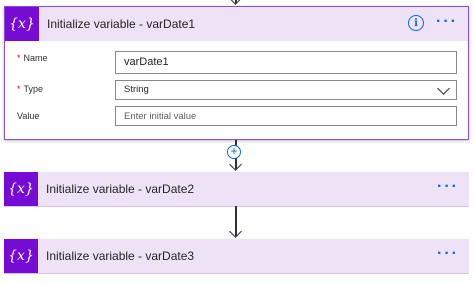 This screenshot has height=283, width=474. I want to click on step-header-vardate1: {x} Initialize variable - varDate1 i ···, so click(236, 24).